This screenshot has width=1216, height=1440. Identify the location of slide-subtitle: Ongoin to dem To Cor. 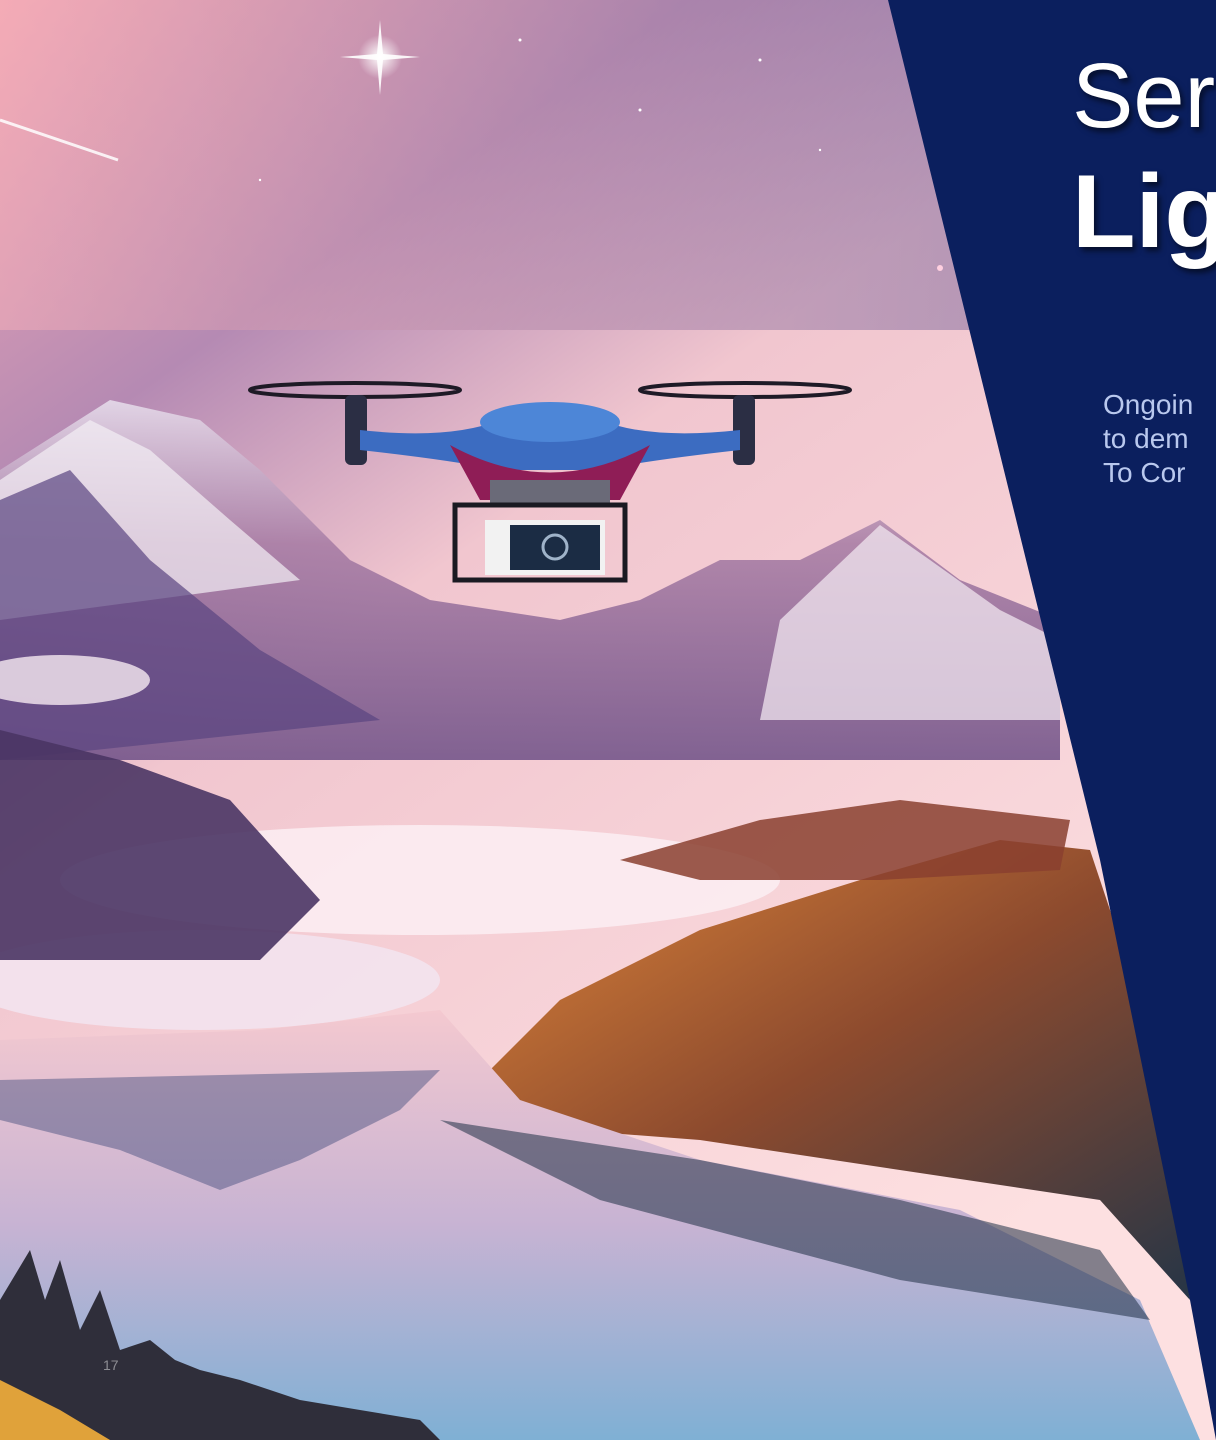
(1148, 439).